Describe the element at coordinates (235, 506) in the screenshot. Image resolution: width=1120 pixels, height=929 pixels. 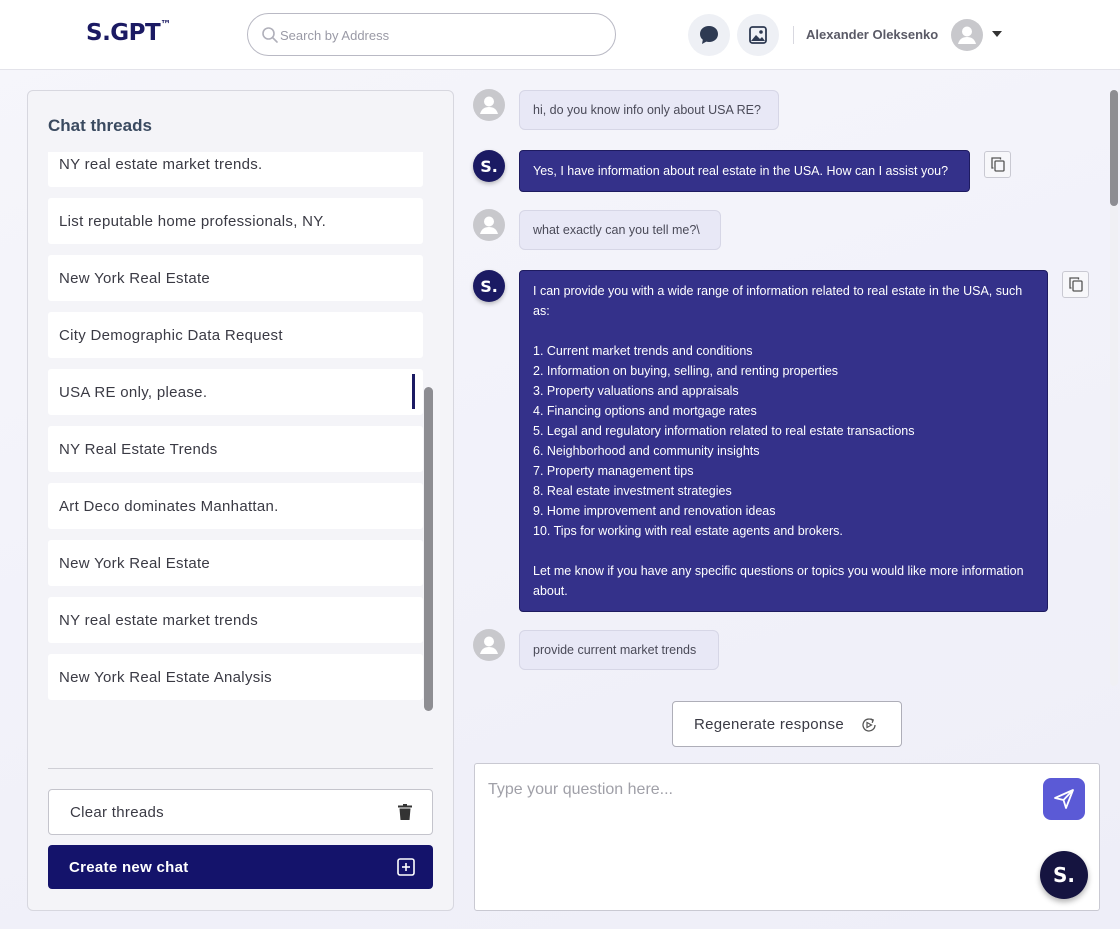
I see `thread-item: Art Deco dominates Manhattan.` at that location.